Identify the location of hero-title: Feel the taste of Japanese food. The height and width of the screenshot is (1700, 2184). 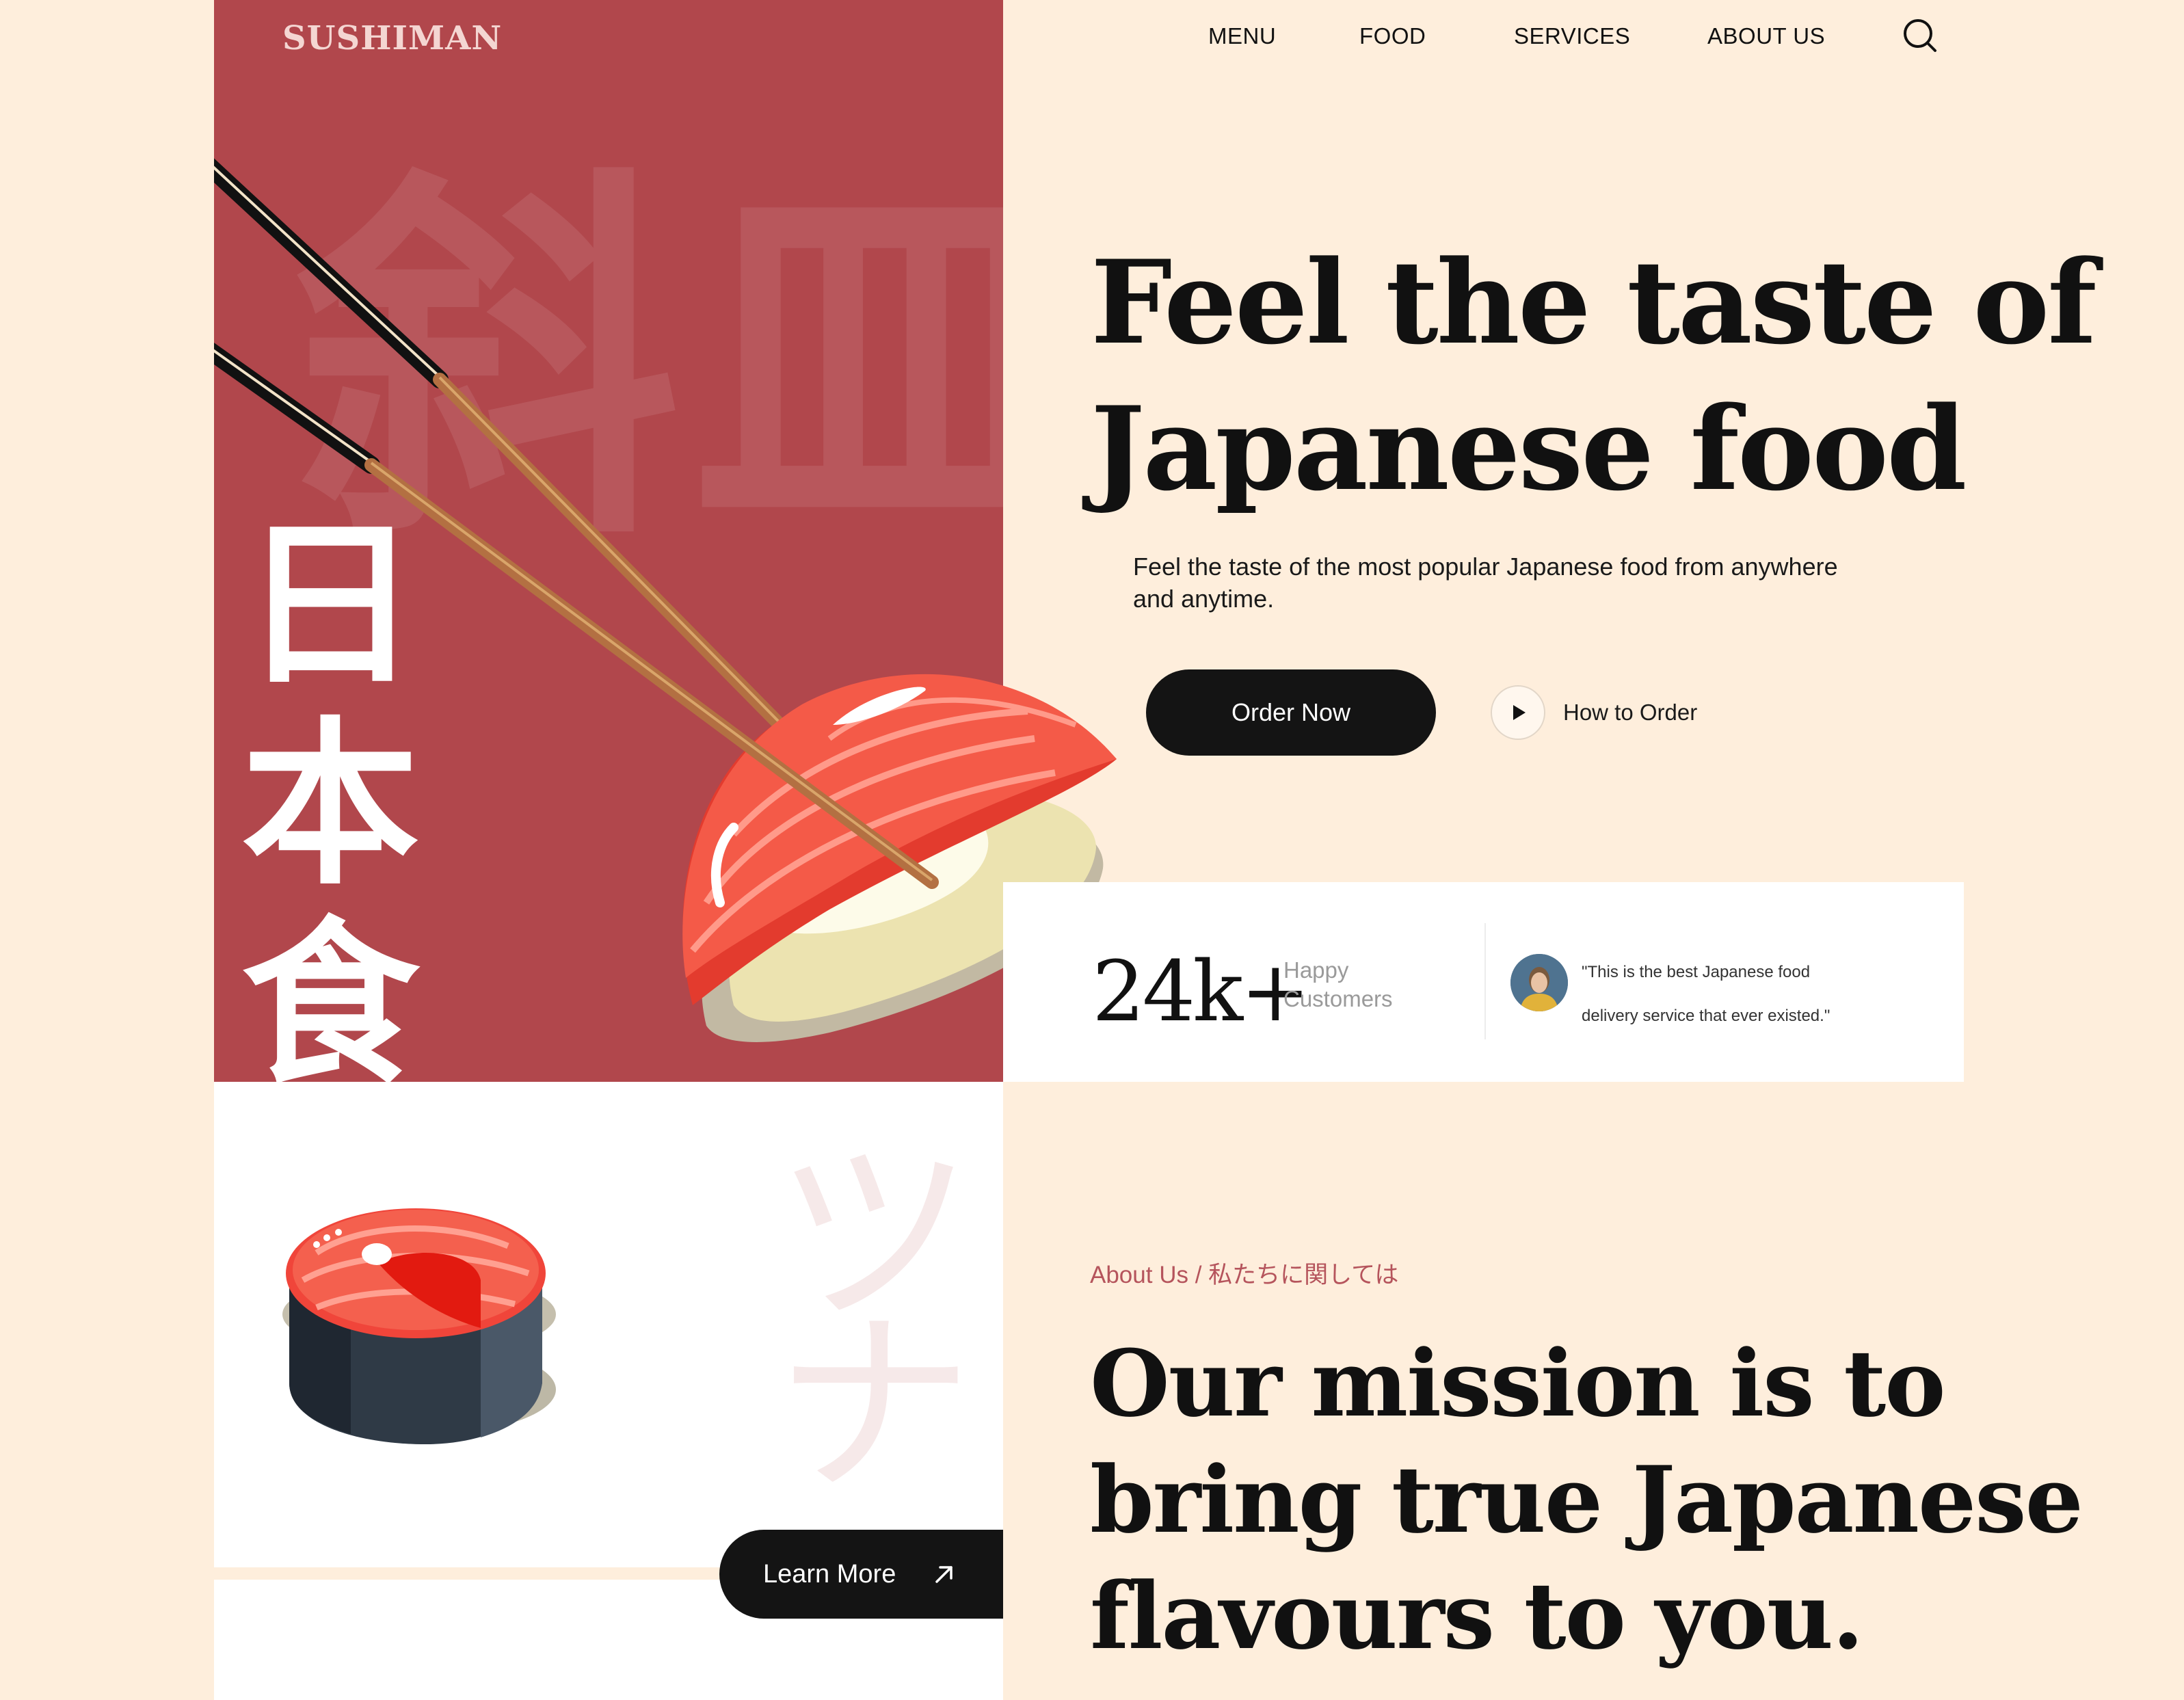
(1594, 375).